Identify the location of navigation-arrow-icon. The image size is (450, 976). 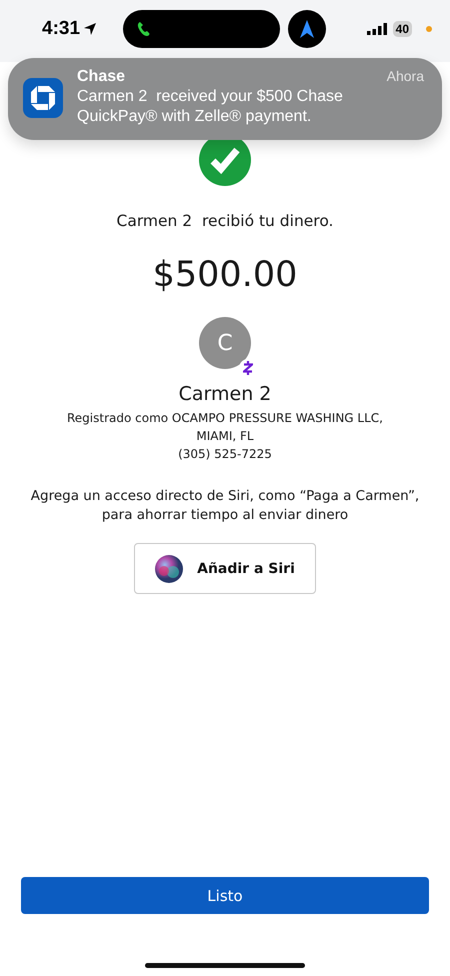
(307, 29).